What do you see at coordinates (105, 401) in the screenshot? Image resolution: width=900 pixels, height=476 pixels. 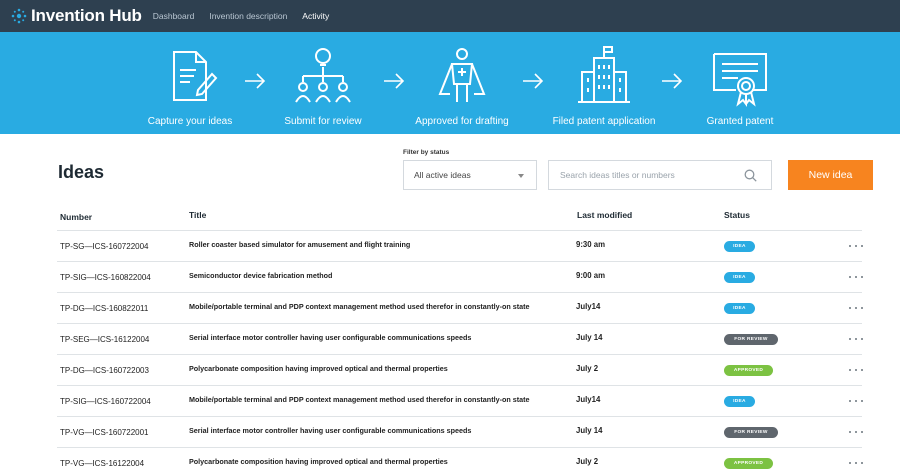 I see `idea-number: TP-SIG—ICS-160722004` at bounding box center [105, 401].